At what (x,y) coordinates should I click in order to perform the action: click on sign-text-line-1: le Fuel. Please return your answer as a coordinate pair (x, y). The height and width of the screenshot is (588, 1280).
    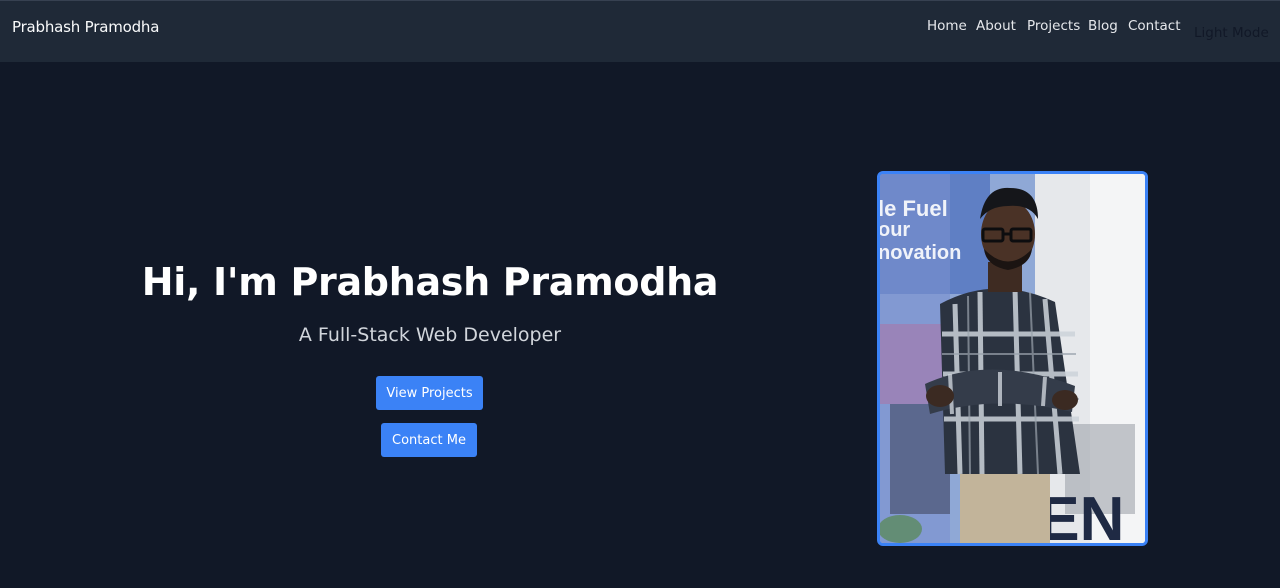
    Looking at the image, I should click on (914, 208).